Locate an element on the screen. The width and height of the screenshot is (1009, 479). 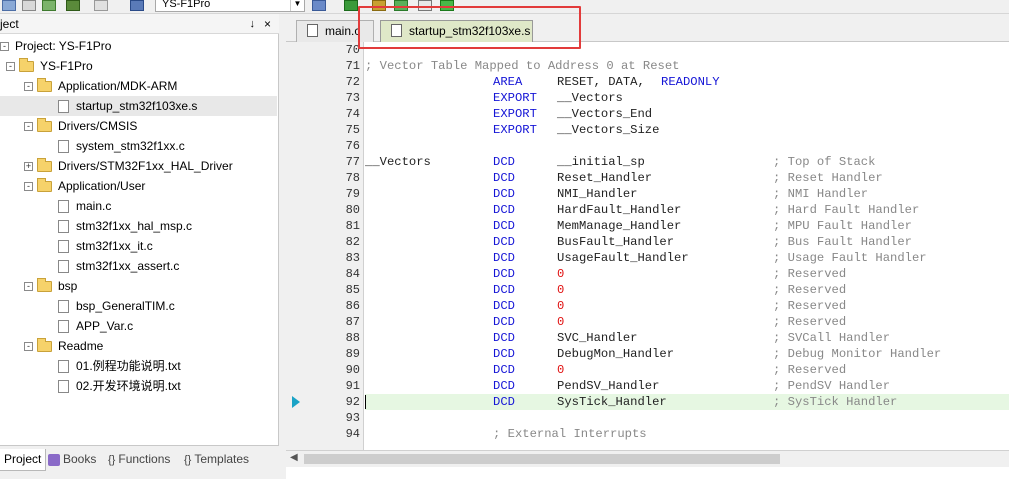
target-value: YS-F1Pro is located at coordinates (186, 5).